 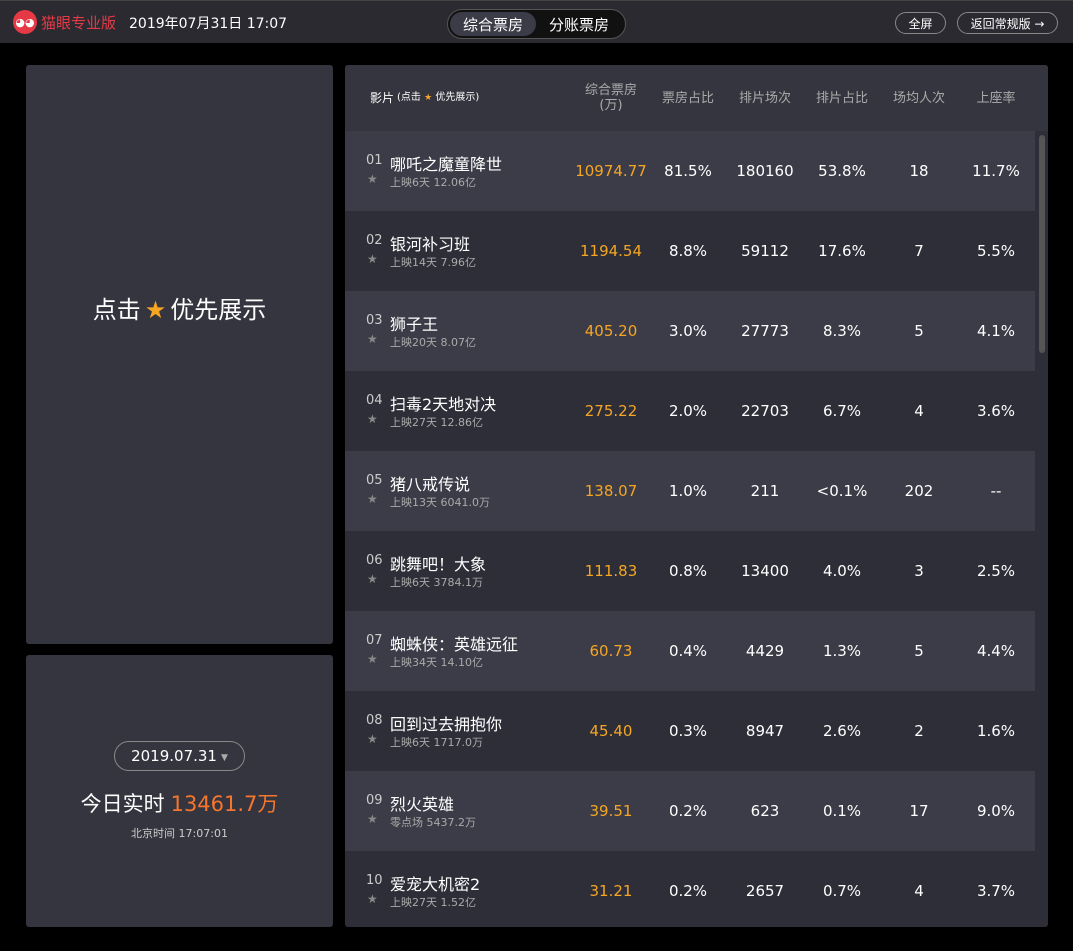 I want to click on row-box-share: 8.8%, so click(x=688, y=251).